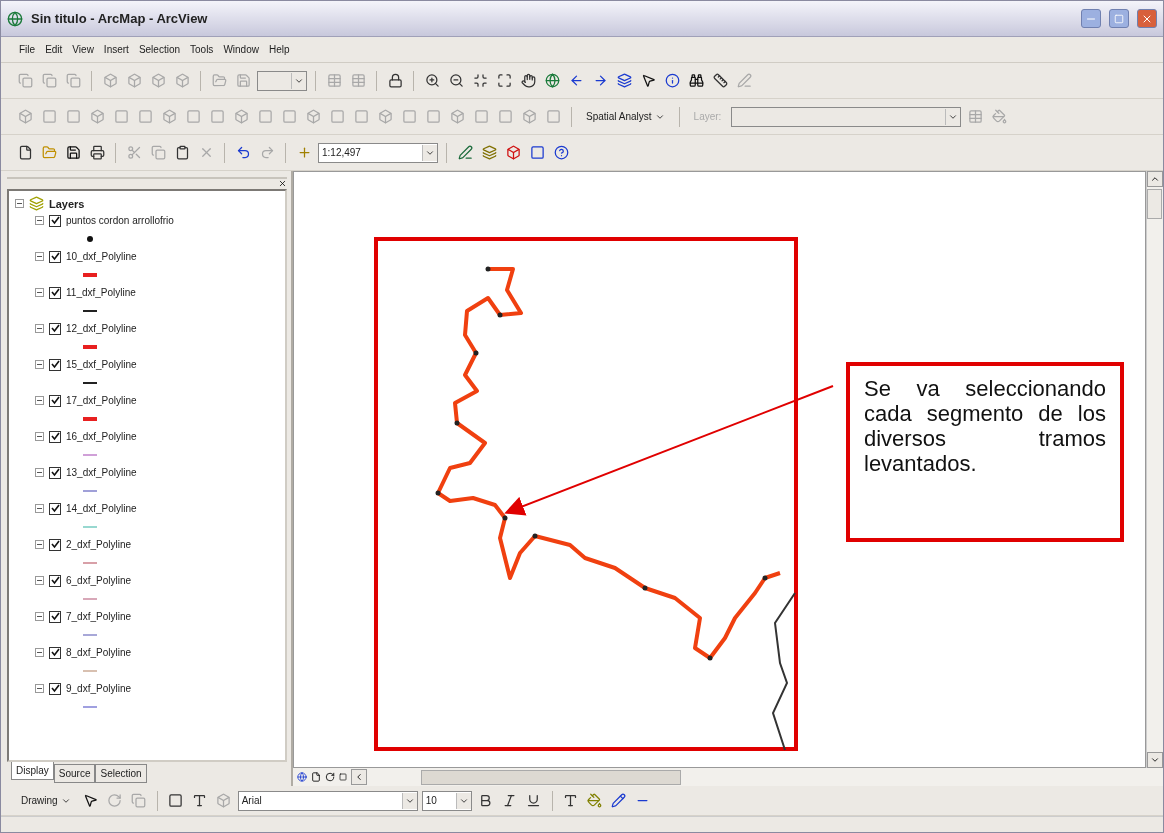 The width and height of the screenshot is (1164, 833). What do you see at coordinates (279, 49) in the screenshot?
I see `menu-item: Help` at bounding box center [279, 49].